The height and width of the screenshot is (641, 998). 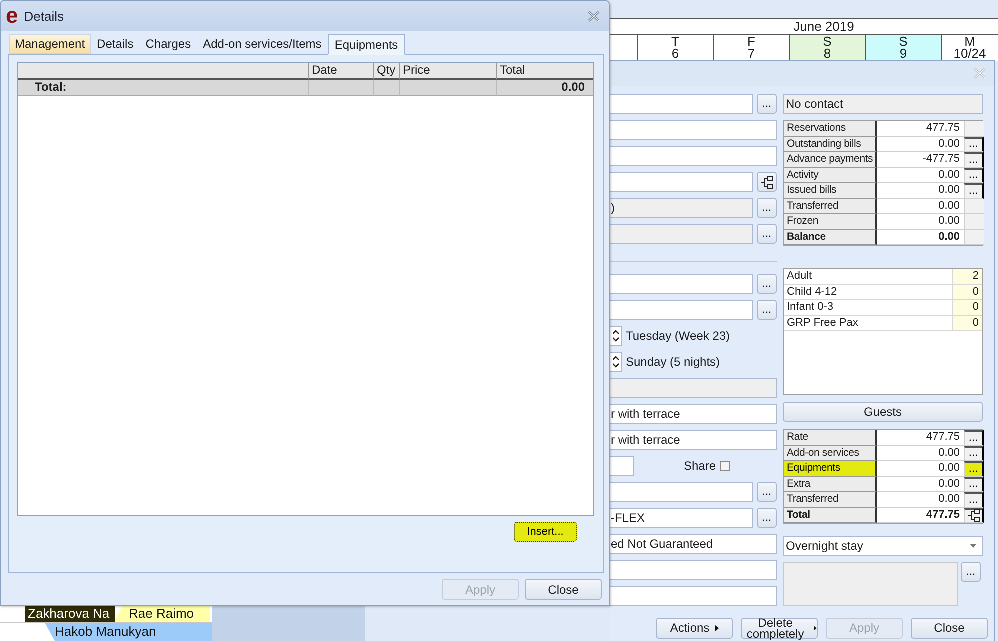 What do you see at coordinates (830, 190) in the screenshot?
I see `row-label: Issued bills` at bounding box center [830, 190].